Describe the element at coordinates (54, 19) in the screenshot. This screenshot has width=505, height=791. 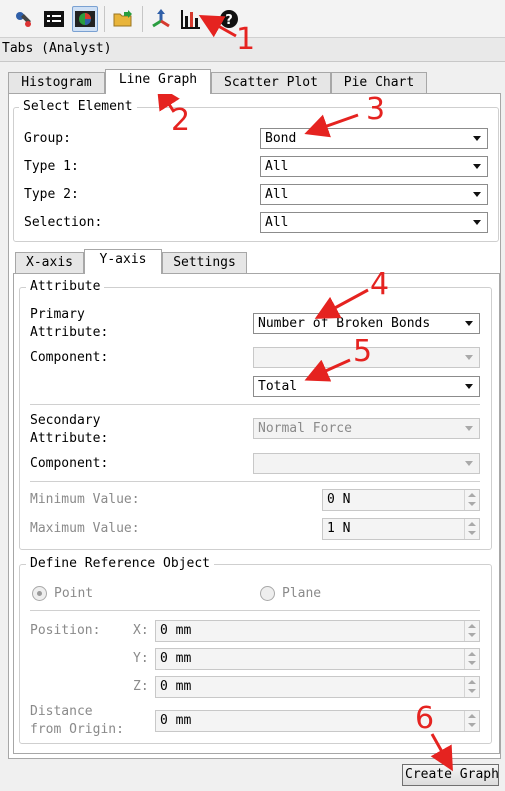
I see `list-view-icon` at that location.